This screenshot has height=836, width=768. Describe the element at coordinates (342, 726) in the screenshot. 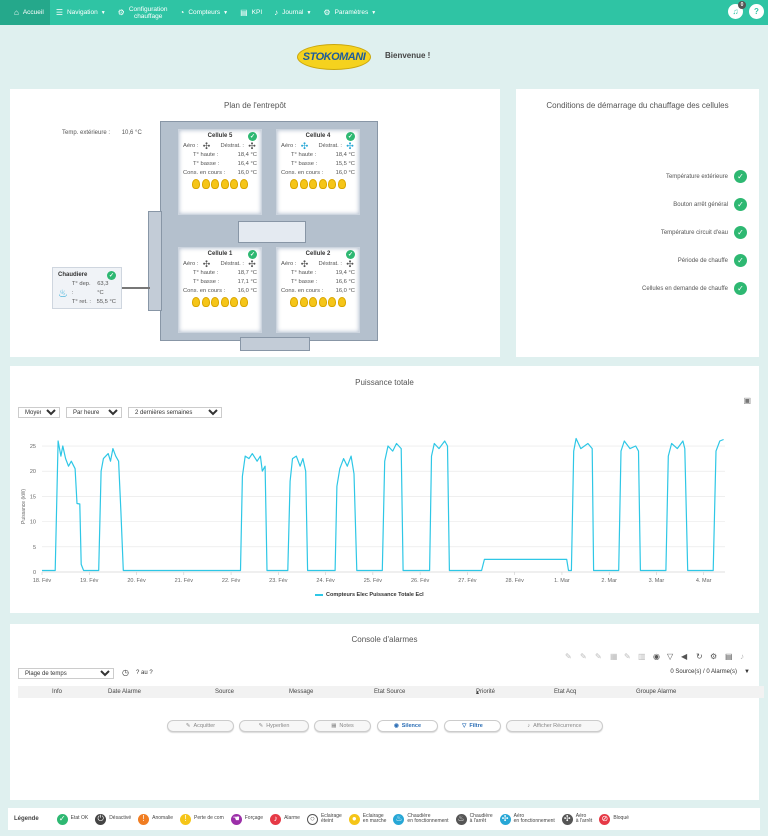

I see `notes-button: ▦ Notes` at that location.